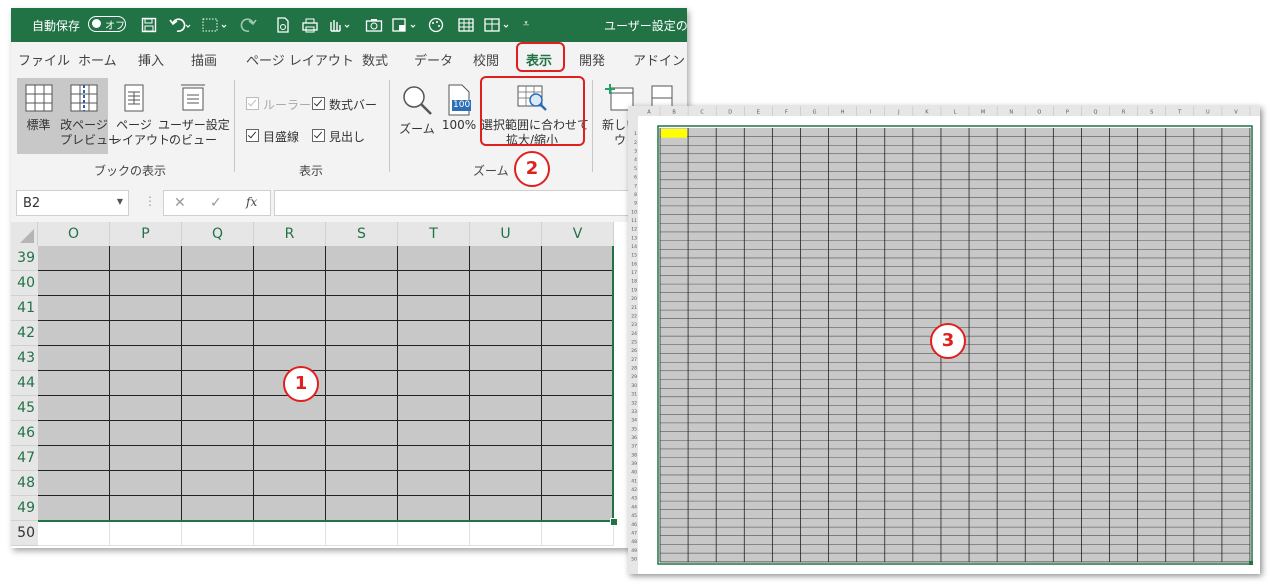  Describe the element at coordinates (290, 358) in the screenshot. I see `cell-r43` at that location.